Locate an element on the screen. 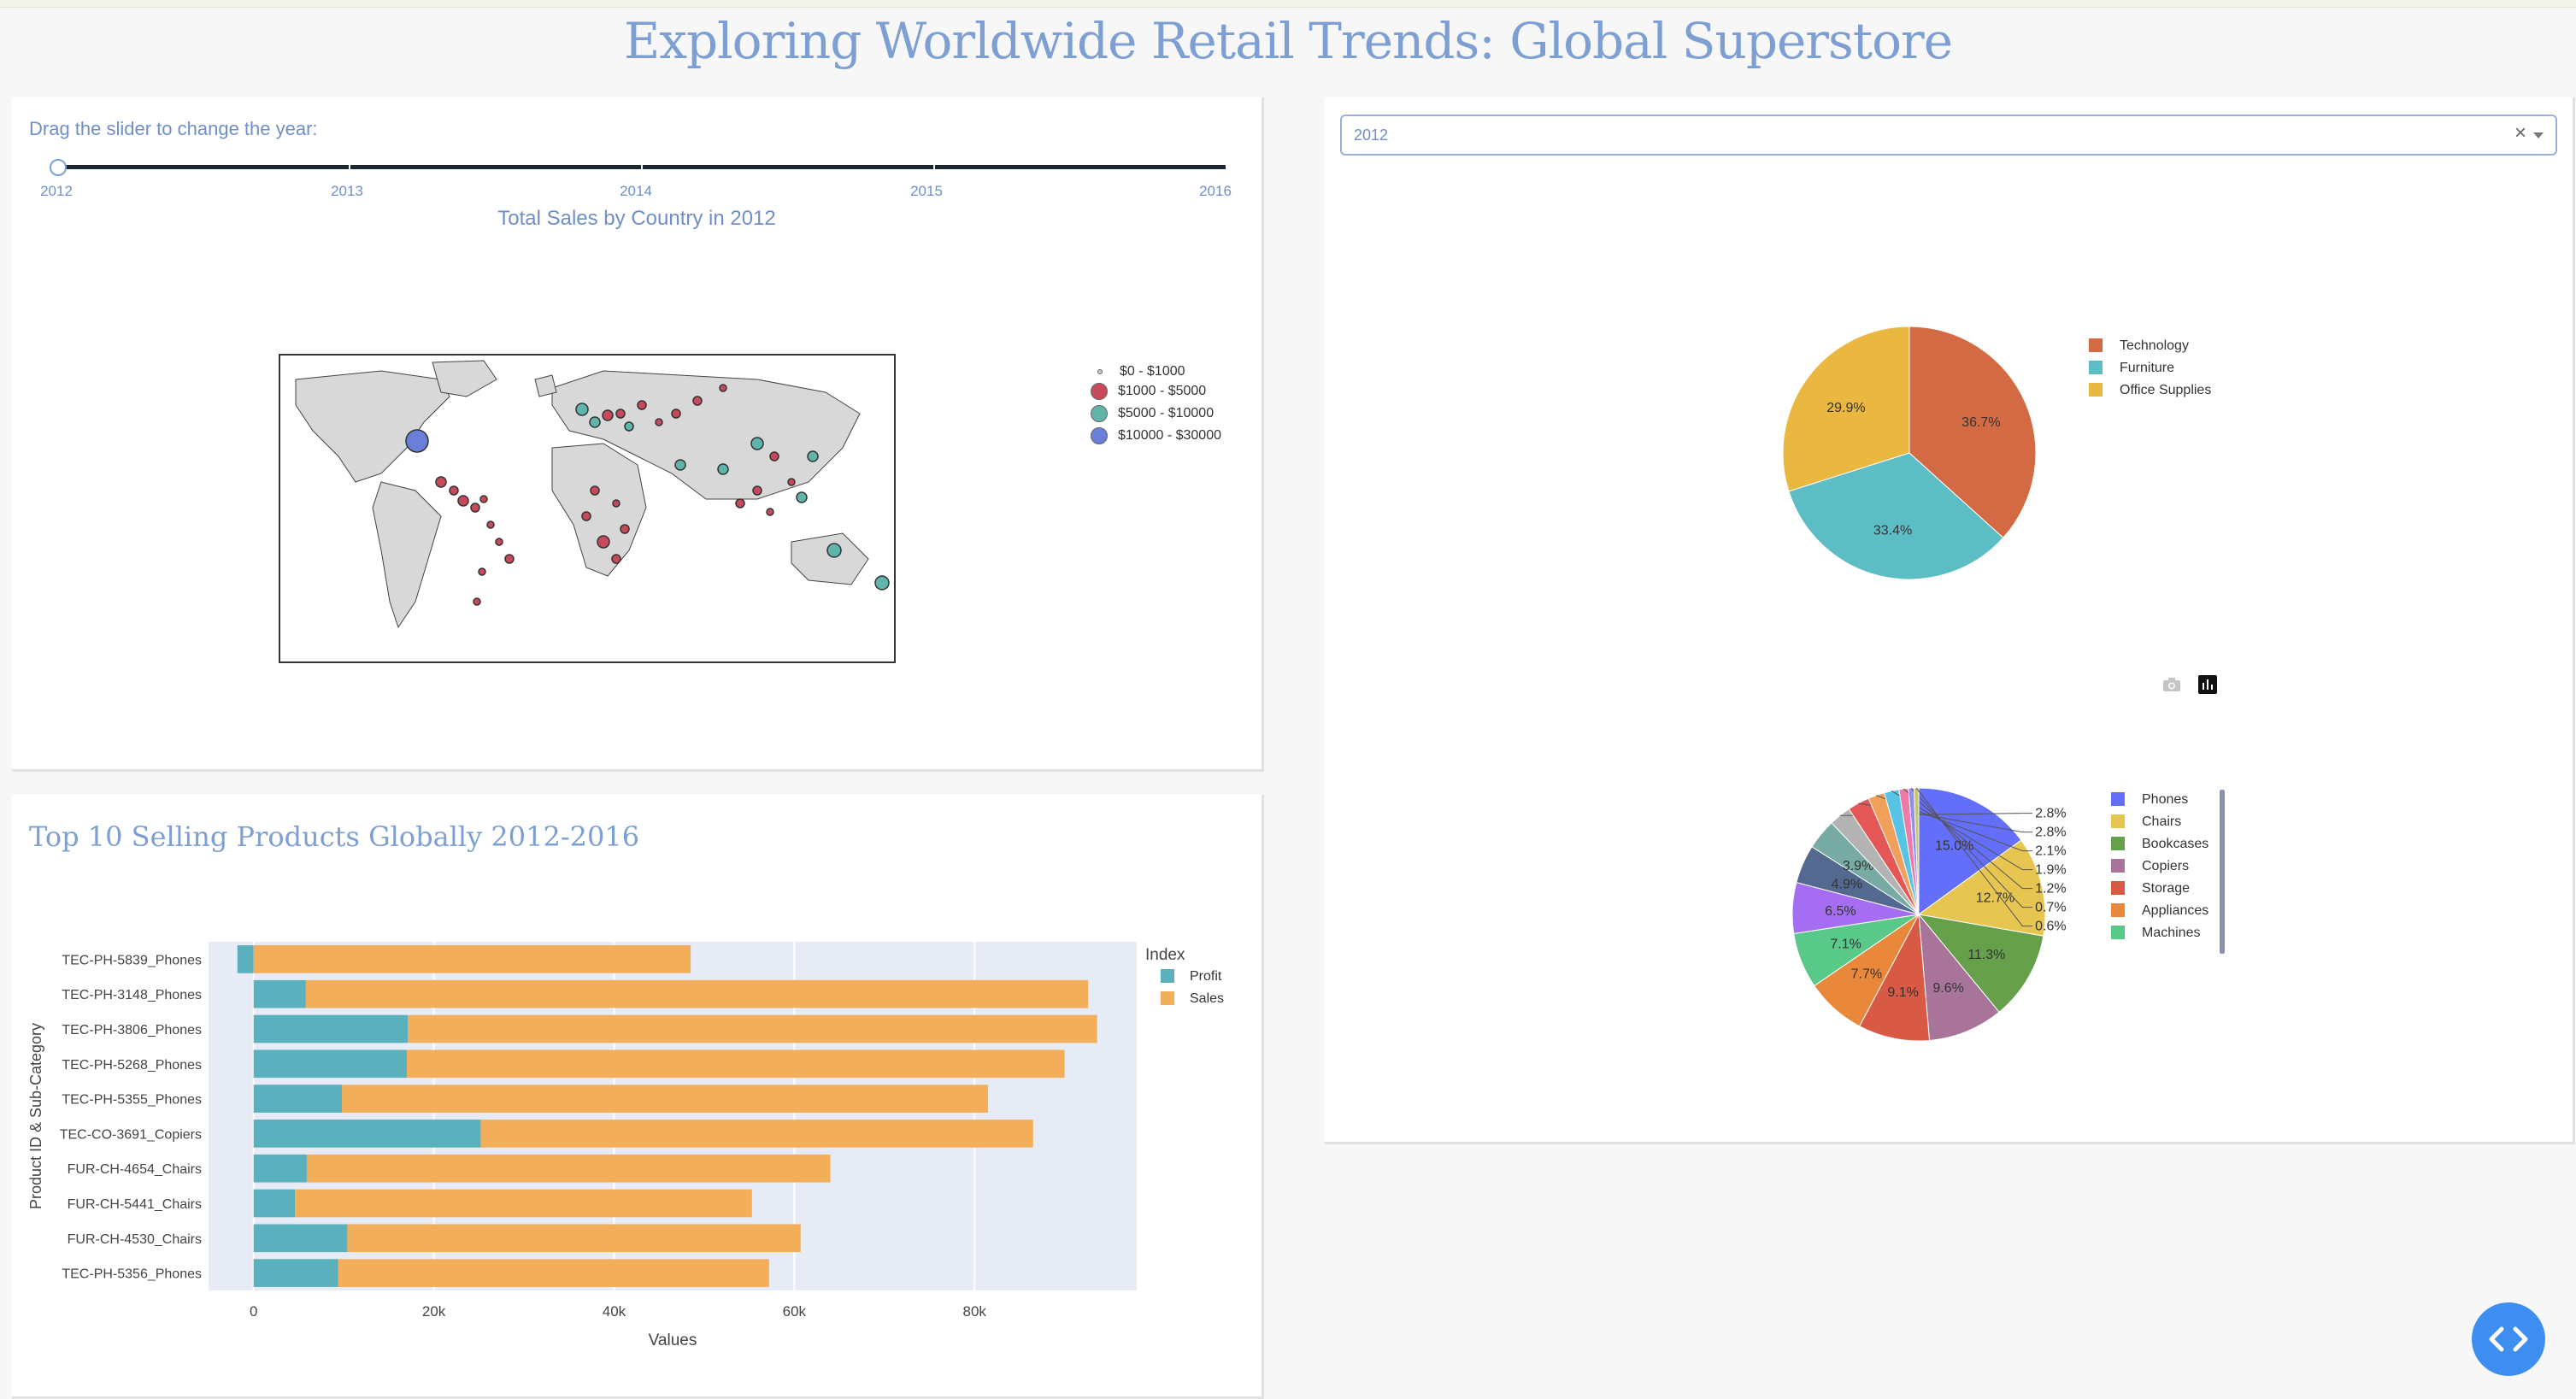 The image size is (2576, 1399). pie-slice-label: 0.7% is located at coordinates (2050, 908).